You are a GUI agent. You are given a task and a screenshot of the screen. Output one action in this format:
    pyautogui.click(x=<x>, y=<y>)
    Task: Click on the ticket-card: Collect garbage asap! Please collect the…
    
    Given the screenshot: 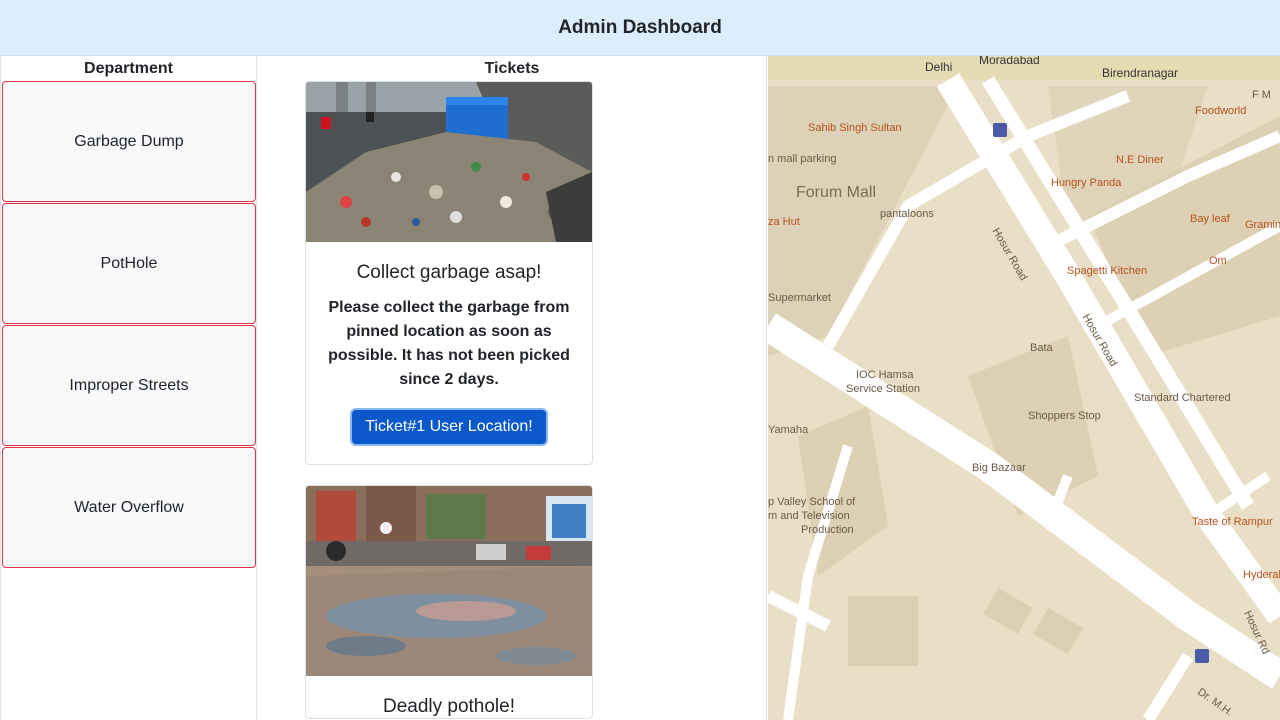 What is the action you would take?
    pyautogui.click(x=449, y=273)
    